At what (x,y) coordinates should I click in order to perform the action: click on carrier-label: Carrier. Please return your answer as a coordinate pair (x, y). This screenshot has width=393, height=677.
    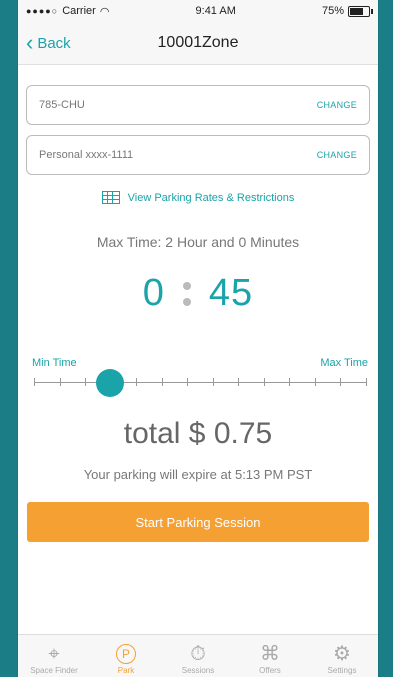
    Looking at the image, I should click on (79, 11).